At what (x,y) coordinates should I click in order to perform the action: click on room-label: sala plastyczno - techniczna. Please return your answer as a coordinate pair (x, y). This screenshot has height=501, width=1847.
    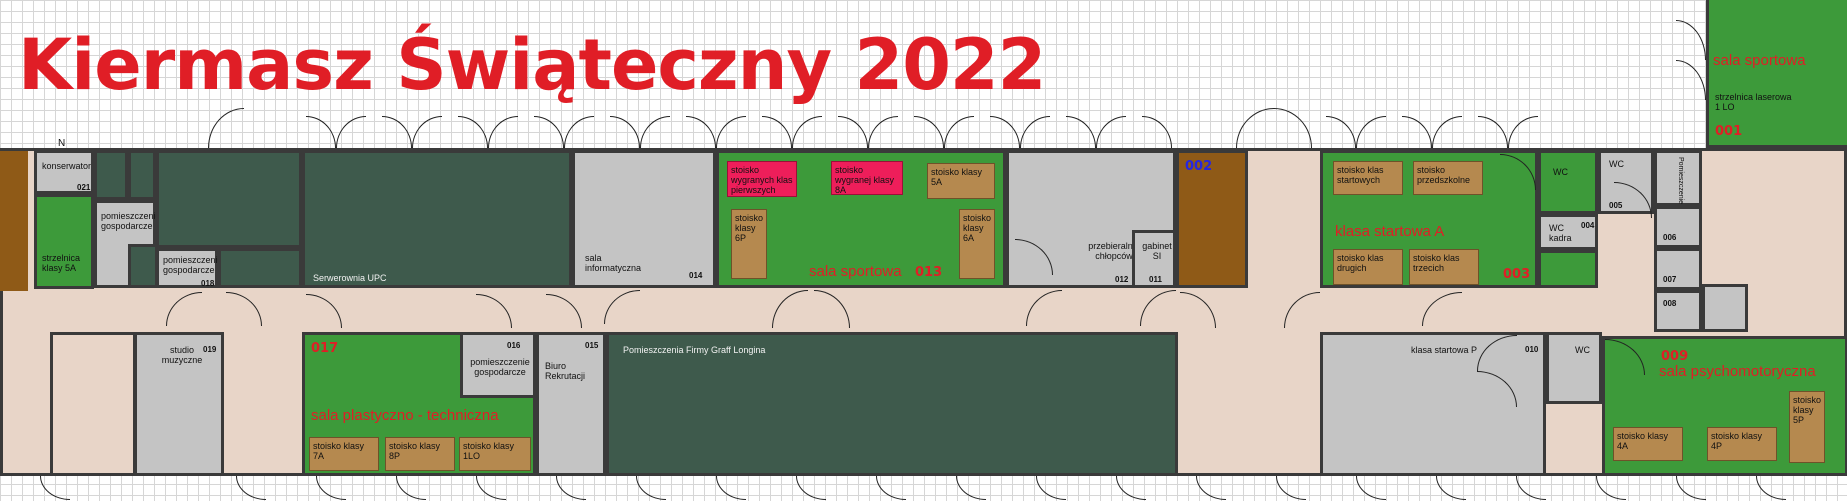
    Looking at the image, I should click on (405, 415).